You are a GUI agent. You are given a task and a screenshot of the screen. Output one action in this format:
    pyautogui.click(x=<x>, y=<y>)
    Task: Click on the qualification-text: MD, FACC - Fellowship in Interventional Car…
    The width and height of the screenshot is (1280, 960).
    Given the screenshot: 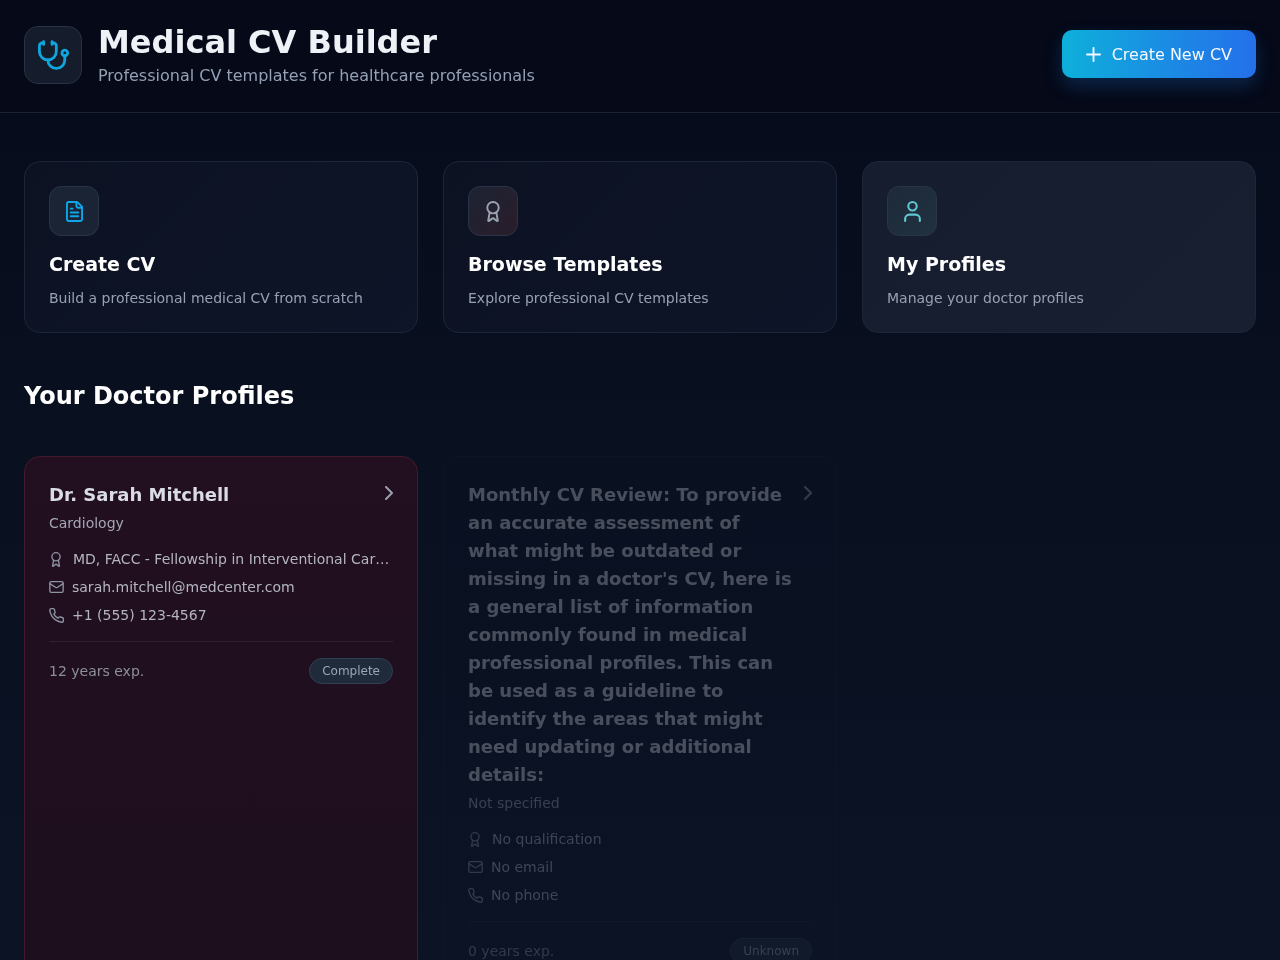 What is the action you would take?
    pyautogui.click(x=231, y=559)
    